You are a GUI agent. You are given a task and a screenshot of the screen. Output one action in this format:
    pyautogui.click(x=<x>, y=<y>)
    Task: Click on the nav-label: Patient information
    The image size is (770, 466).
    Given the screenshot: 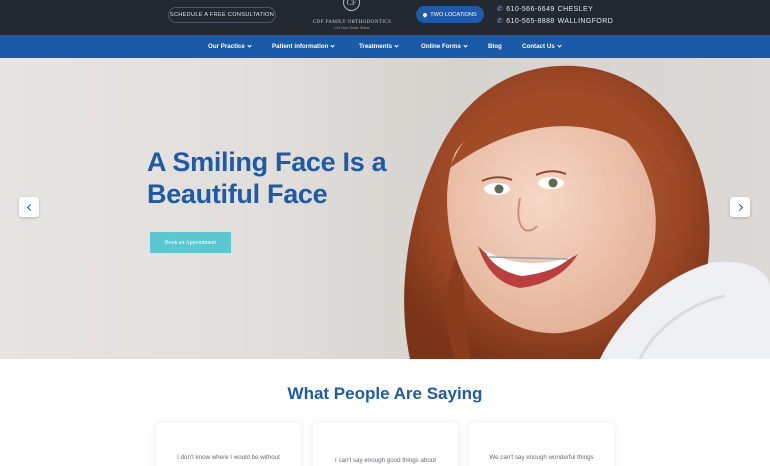 What is the action you would take?
    pyautogui.click(x=300, y=46)
    